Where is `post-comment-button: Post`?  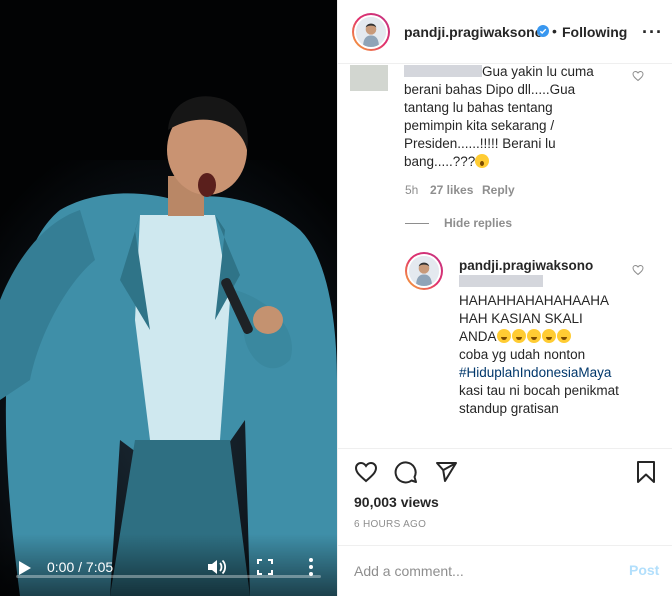
post-comment-button: Post is located at coordinates (644, 570).